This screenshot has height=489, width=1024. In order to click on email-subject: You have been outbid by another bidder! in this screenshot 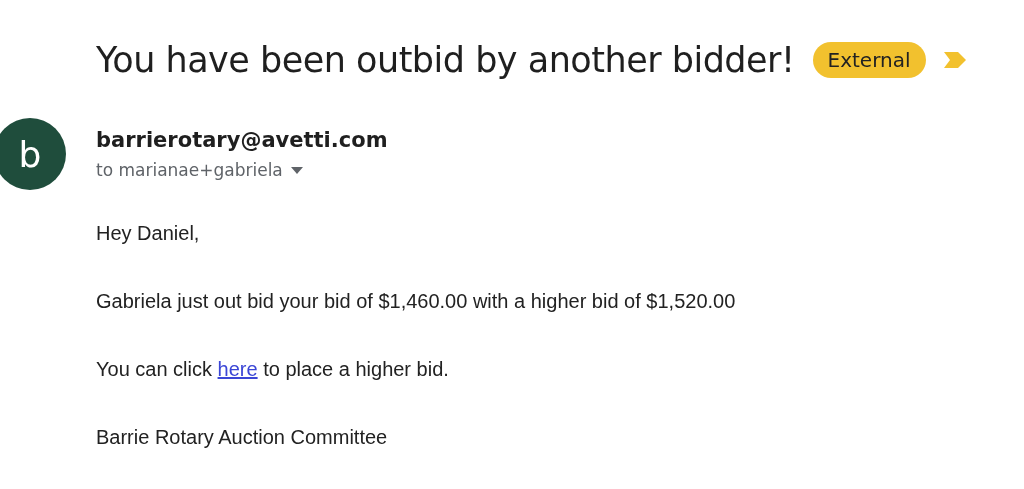, I will do `click(445, 60)`.